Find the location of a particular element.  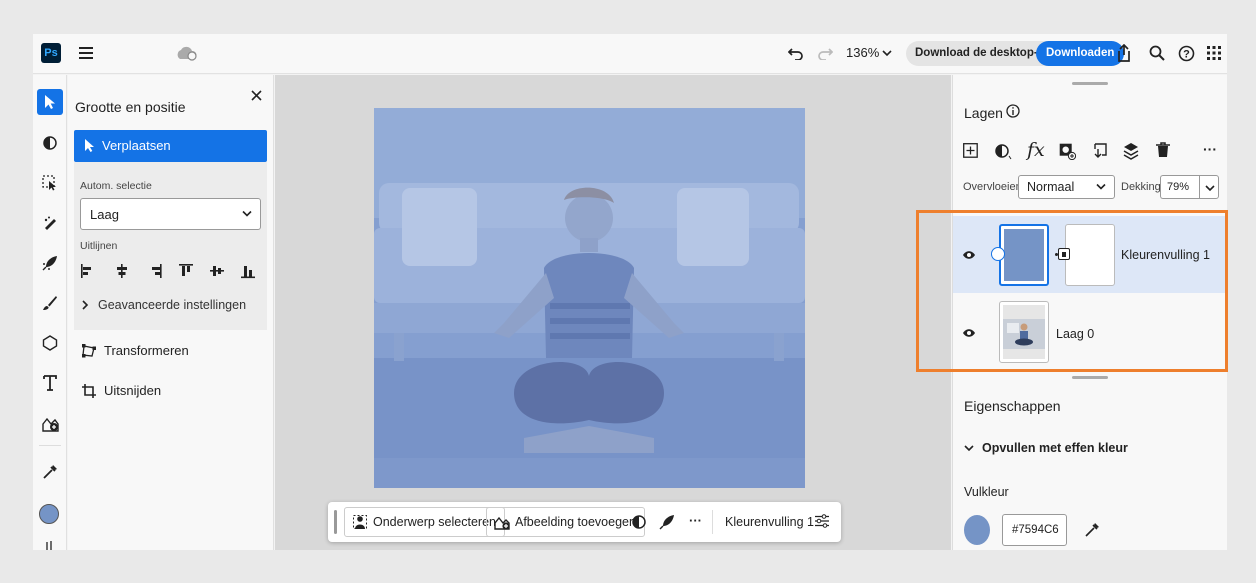

auto-select-dropdown: Laag is located at coordinates (170, 214).